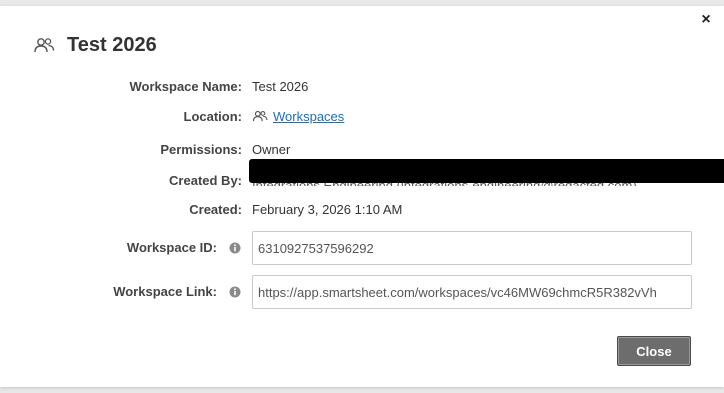  What do you see at coordinates (472, 292) in the screenshot?
I see `workspace-link-field` at bounding box center [472, 292].